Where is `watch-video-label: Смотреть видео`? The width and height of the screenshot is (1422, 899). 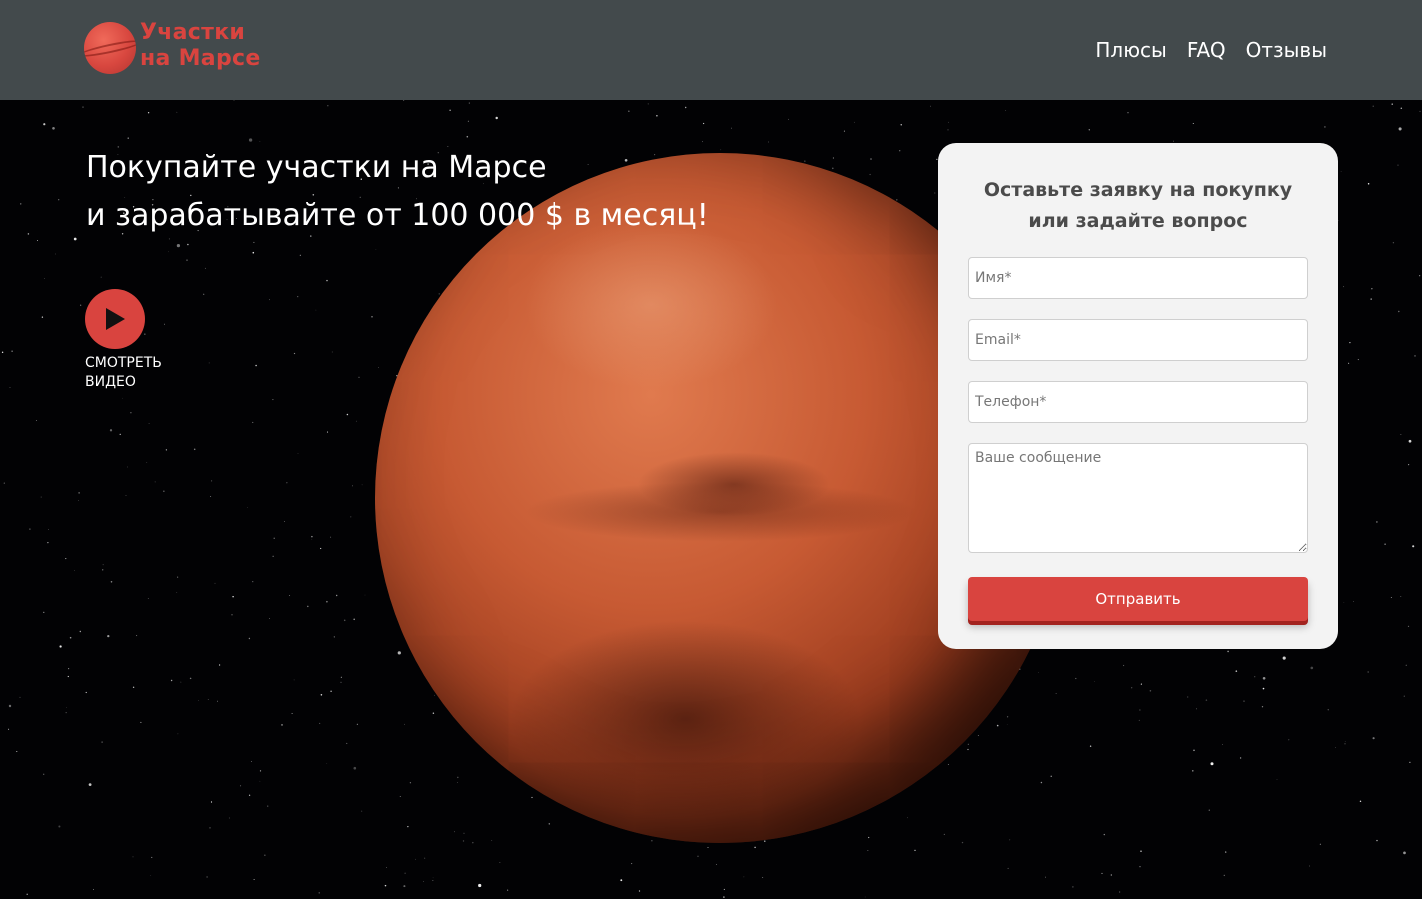
watch-video-label: Смотреть видео is located at coordinates (123, 373).